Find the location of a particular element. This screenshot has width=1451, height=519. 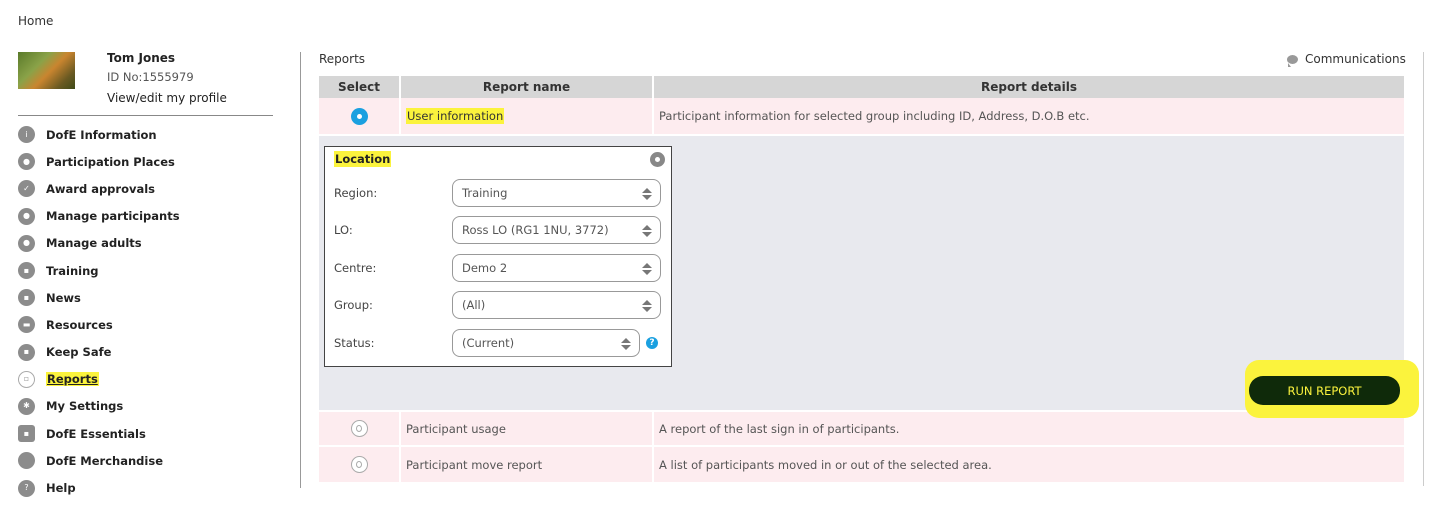

centre-select: Demo 2 is located at coordinates (556, 268).